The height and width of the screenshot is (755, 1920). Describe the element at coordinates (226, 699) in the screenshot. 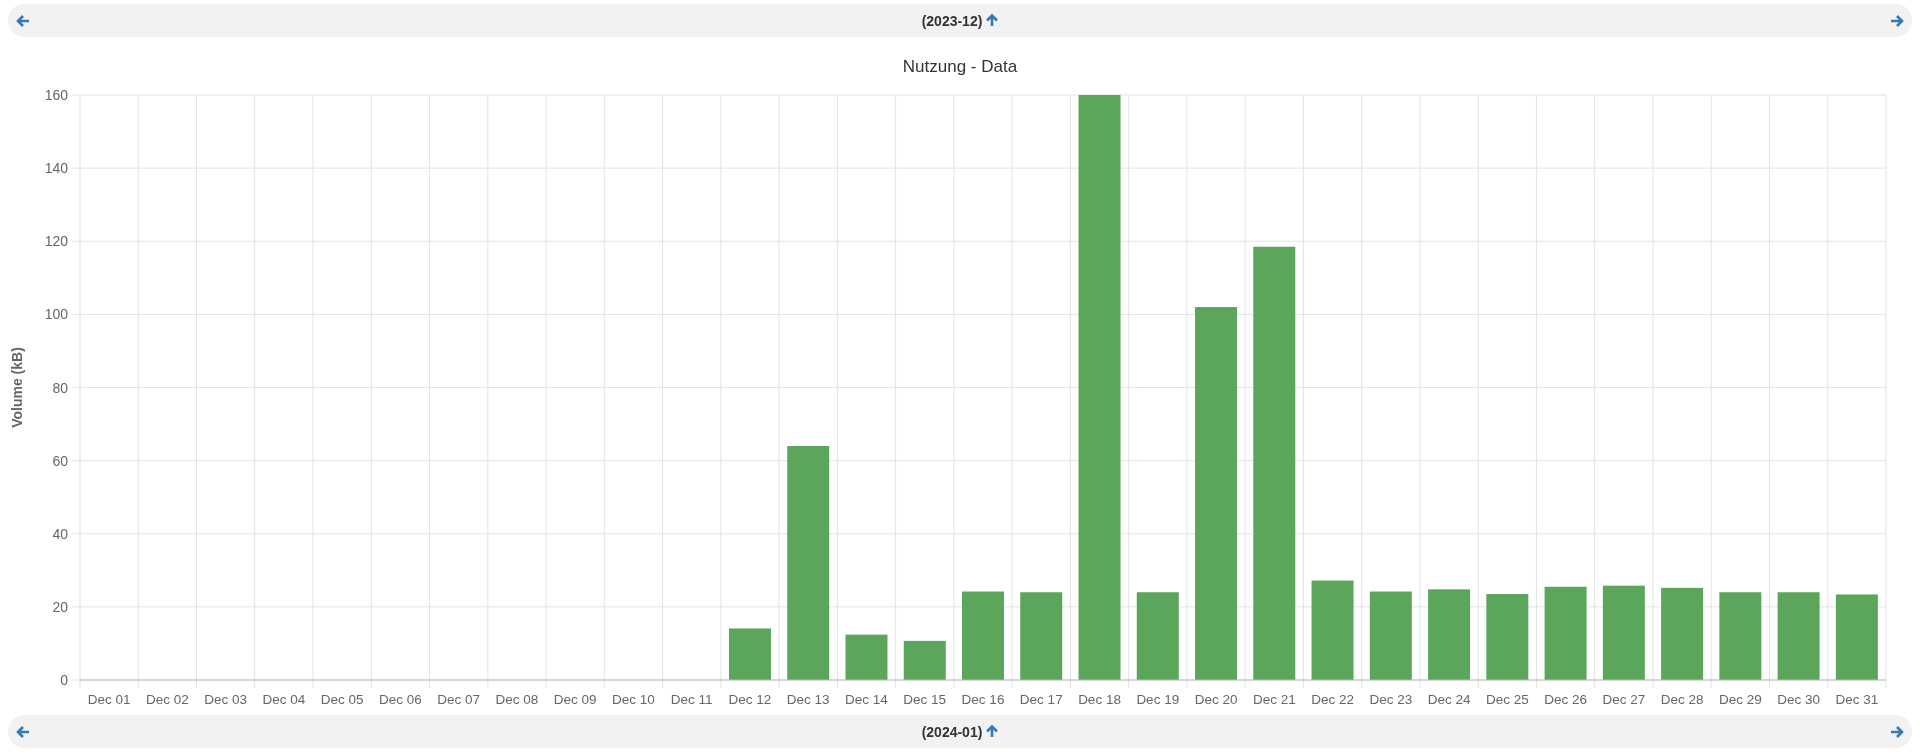

I see `x-tick-label: Dec 03` at that location.